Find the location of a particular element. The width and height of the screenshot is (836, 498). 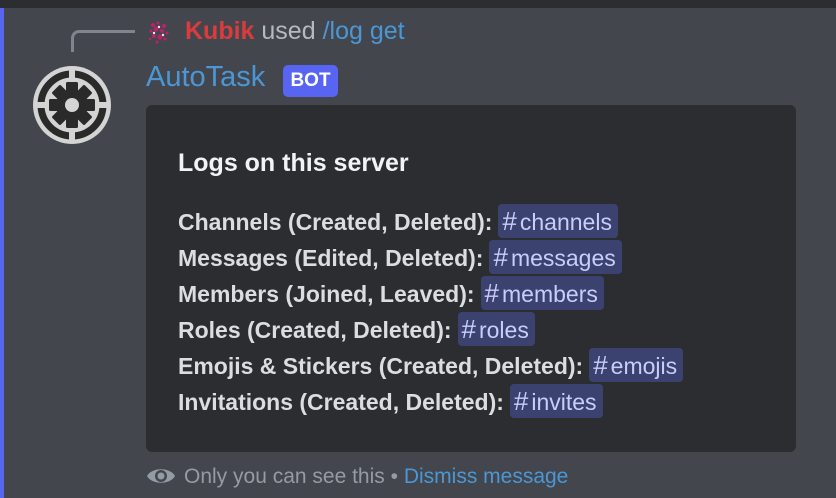

log-row-members: Members (Joined, Leaved): # members is located at coordinates (391, 294).